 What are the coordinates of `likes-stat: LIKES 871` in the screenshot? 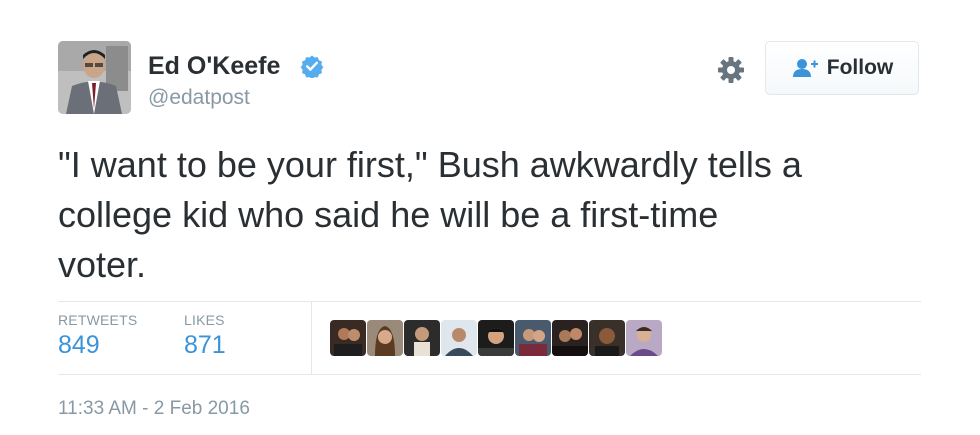 It's located at (205, 336).